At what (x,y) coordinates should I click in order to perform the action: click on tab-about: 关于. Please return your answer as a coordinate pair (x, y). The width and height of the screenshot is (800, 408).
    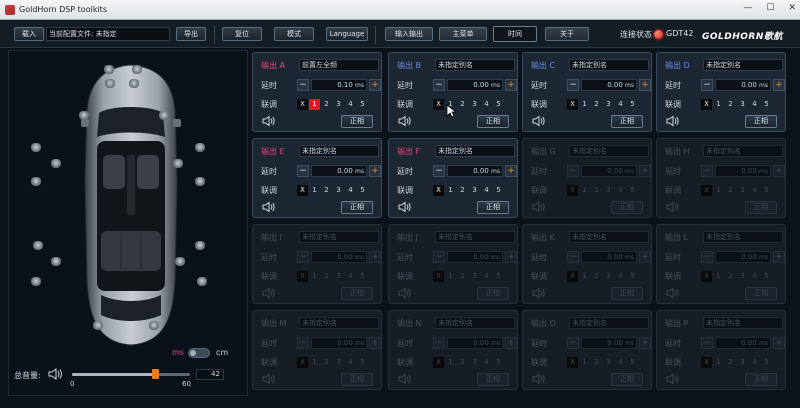
    Looking at the image, I should click on (567, 34).